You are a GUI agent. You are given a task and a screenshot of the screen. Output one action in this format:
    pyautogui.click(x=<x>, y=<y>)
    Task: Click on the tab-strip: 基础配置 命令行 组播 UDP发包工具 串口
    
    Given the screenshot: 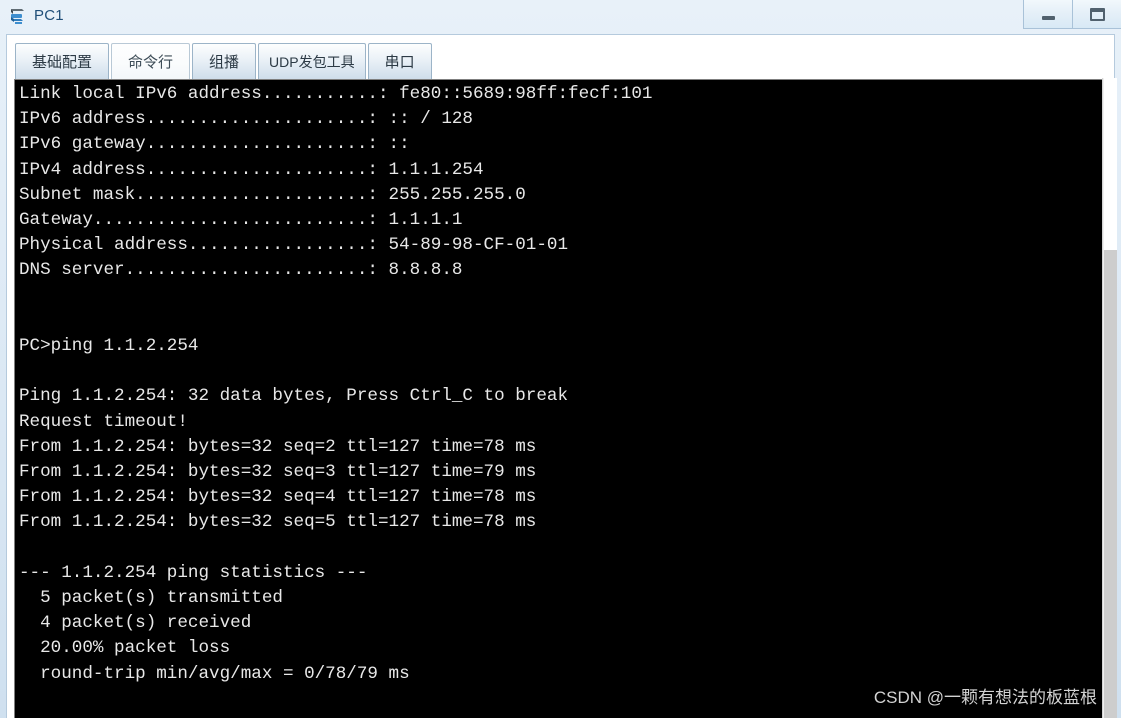 What is the action you would take?
    pyautogui.click(x=560, y=57)
    